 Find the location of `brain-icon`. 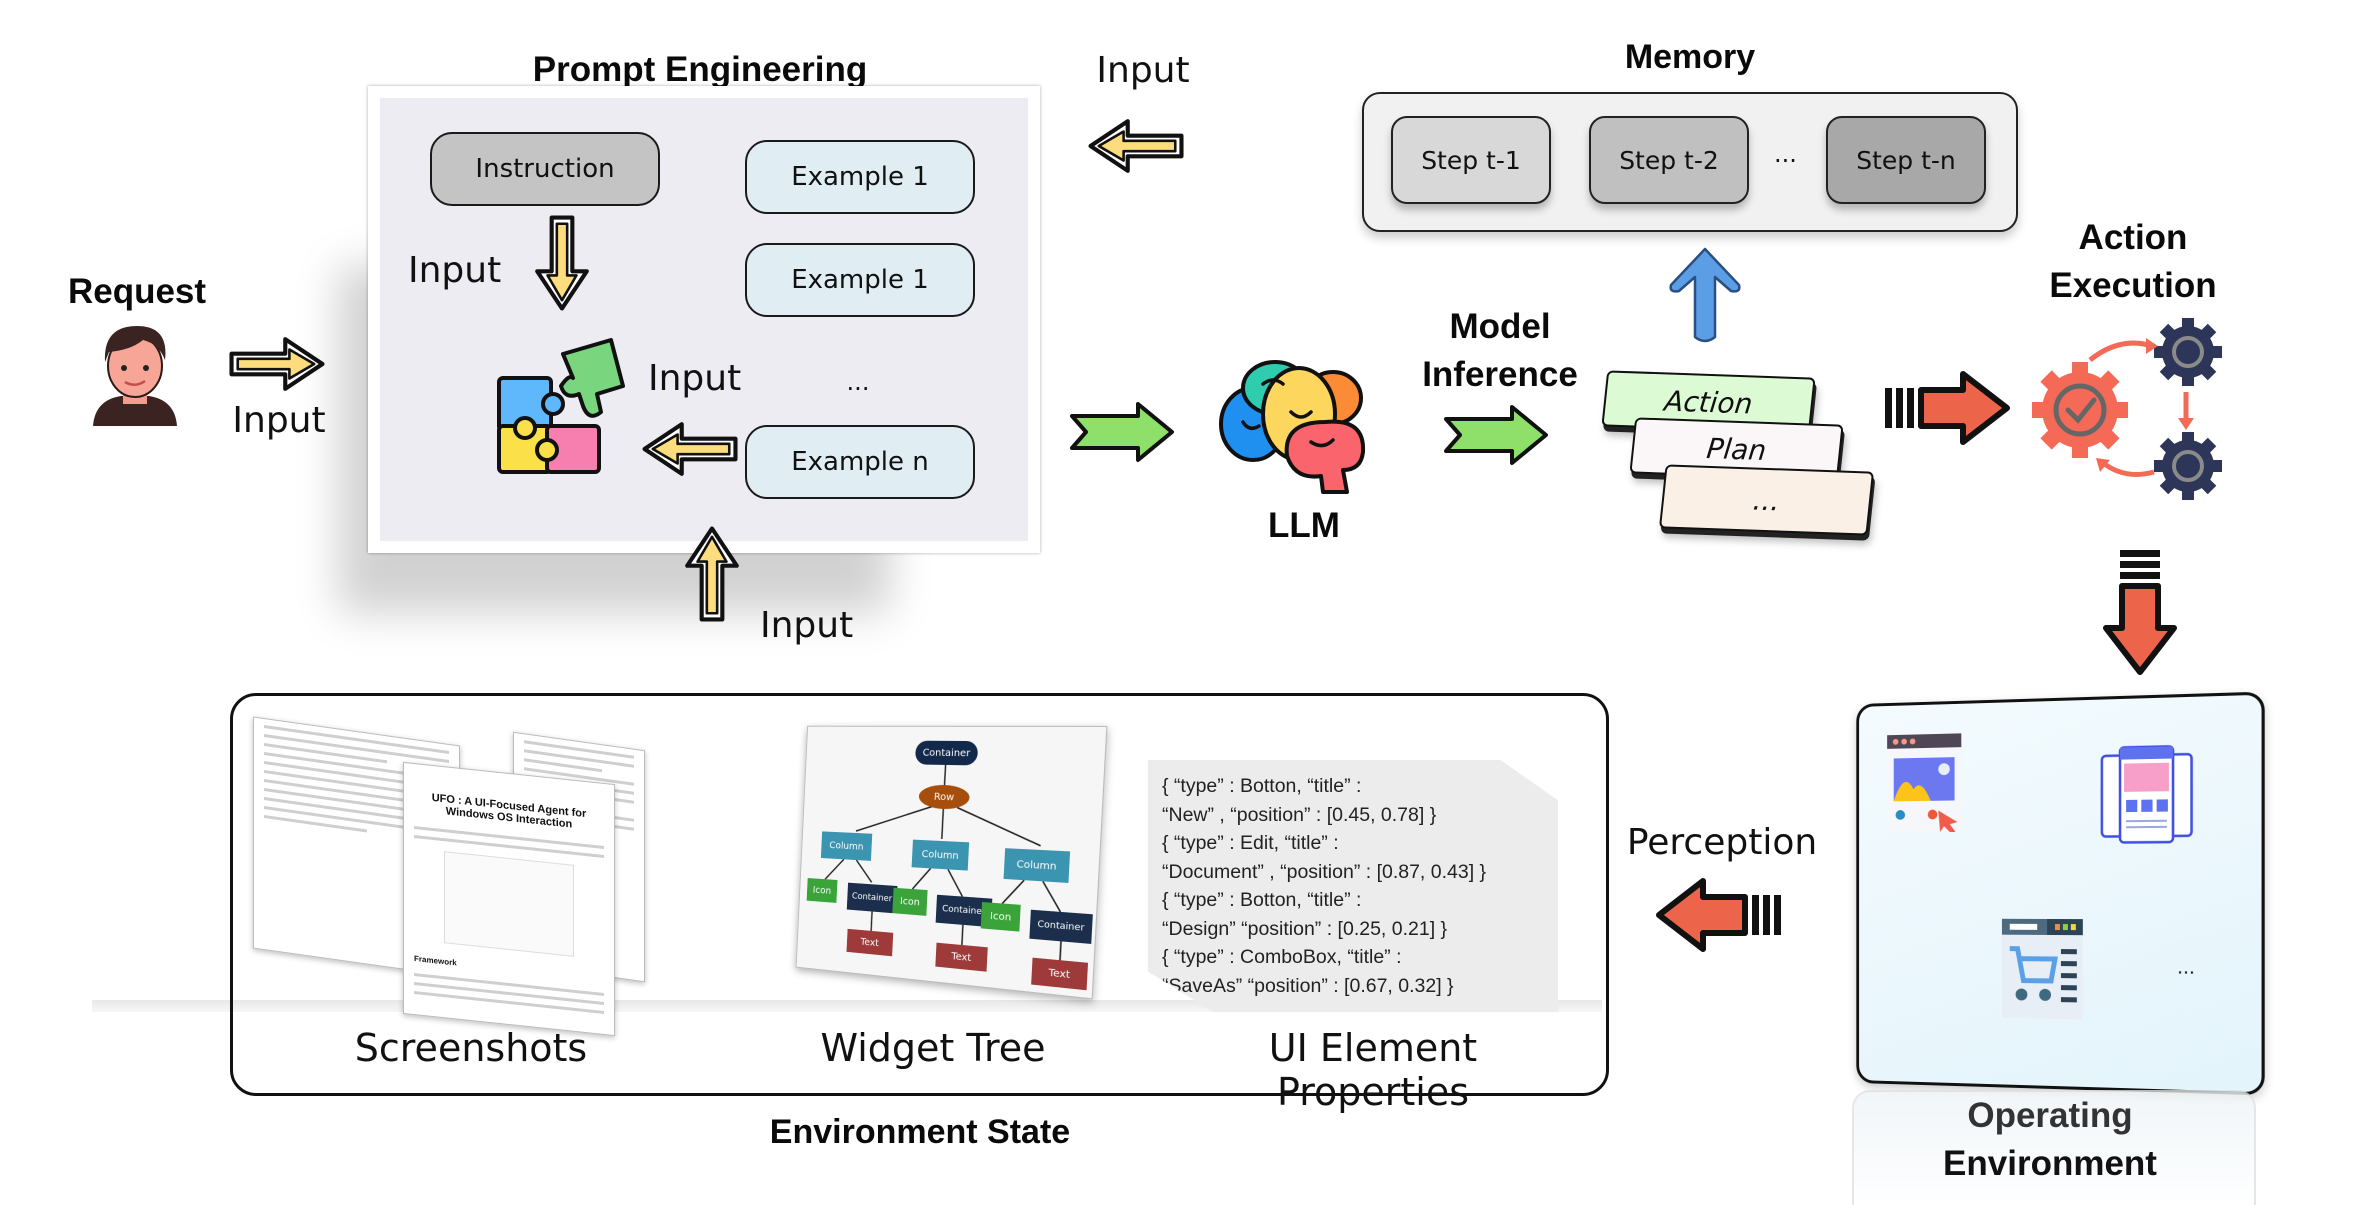

brain-icon is located at coordinates (1295, 423).